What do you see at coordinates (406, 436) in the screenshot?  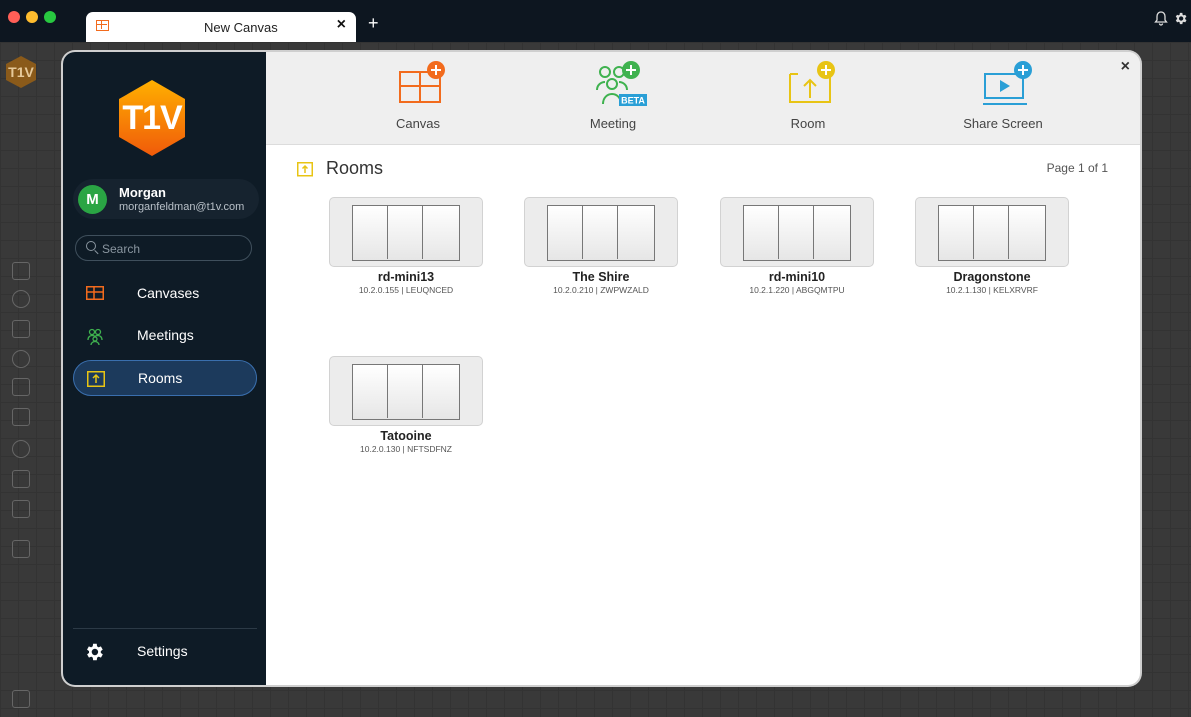 I see `room-name: Tatooine` at bounding box center [406, 436].